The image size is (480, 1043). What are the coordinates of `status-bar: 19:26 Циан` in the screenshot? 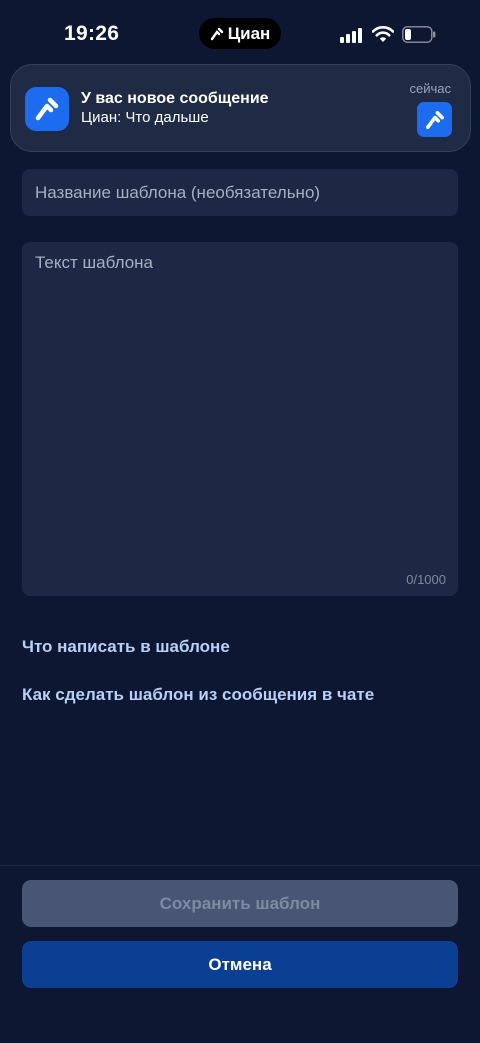 It's located at (240, 34).